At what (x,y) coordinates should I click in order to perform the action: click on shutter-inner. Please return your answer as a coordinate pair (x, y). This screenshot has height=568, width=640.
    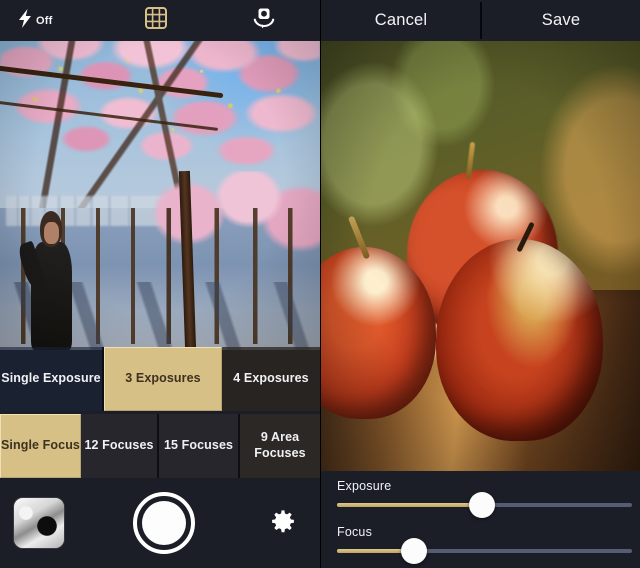
    Looking at the image, I should click on (164, 523).